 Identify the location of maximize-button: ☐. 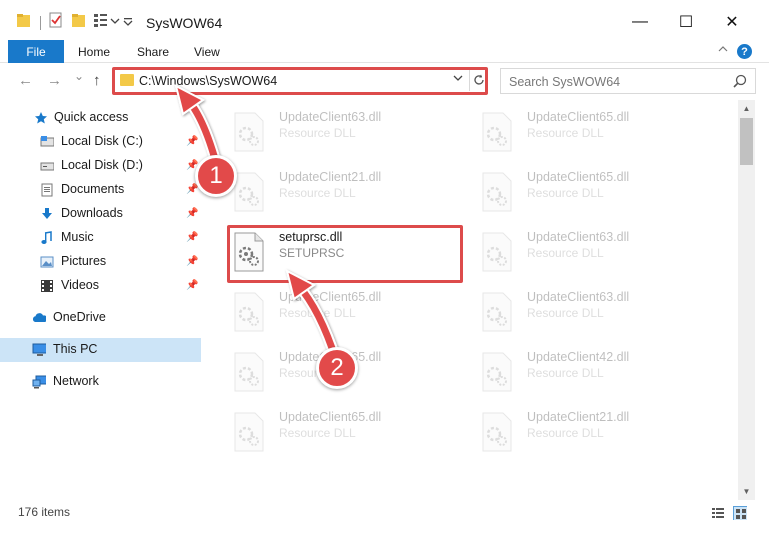
(686, 22).